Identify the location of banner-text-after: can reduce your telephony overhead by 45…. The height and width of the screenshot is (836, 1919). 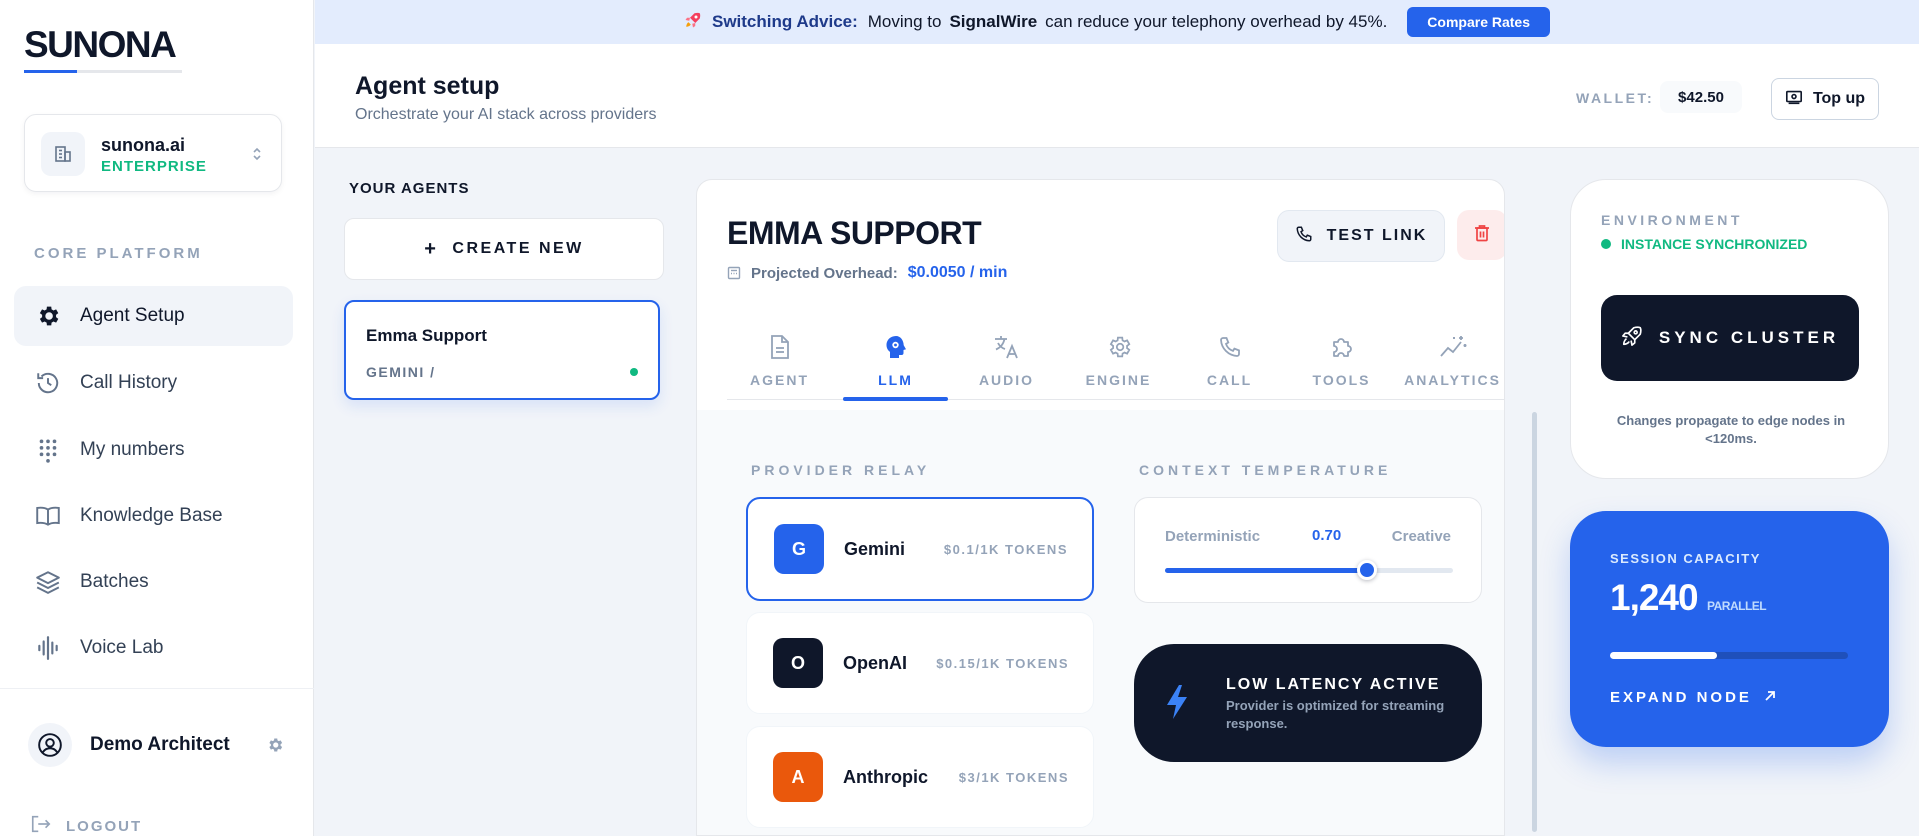
(1216, 21).